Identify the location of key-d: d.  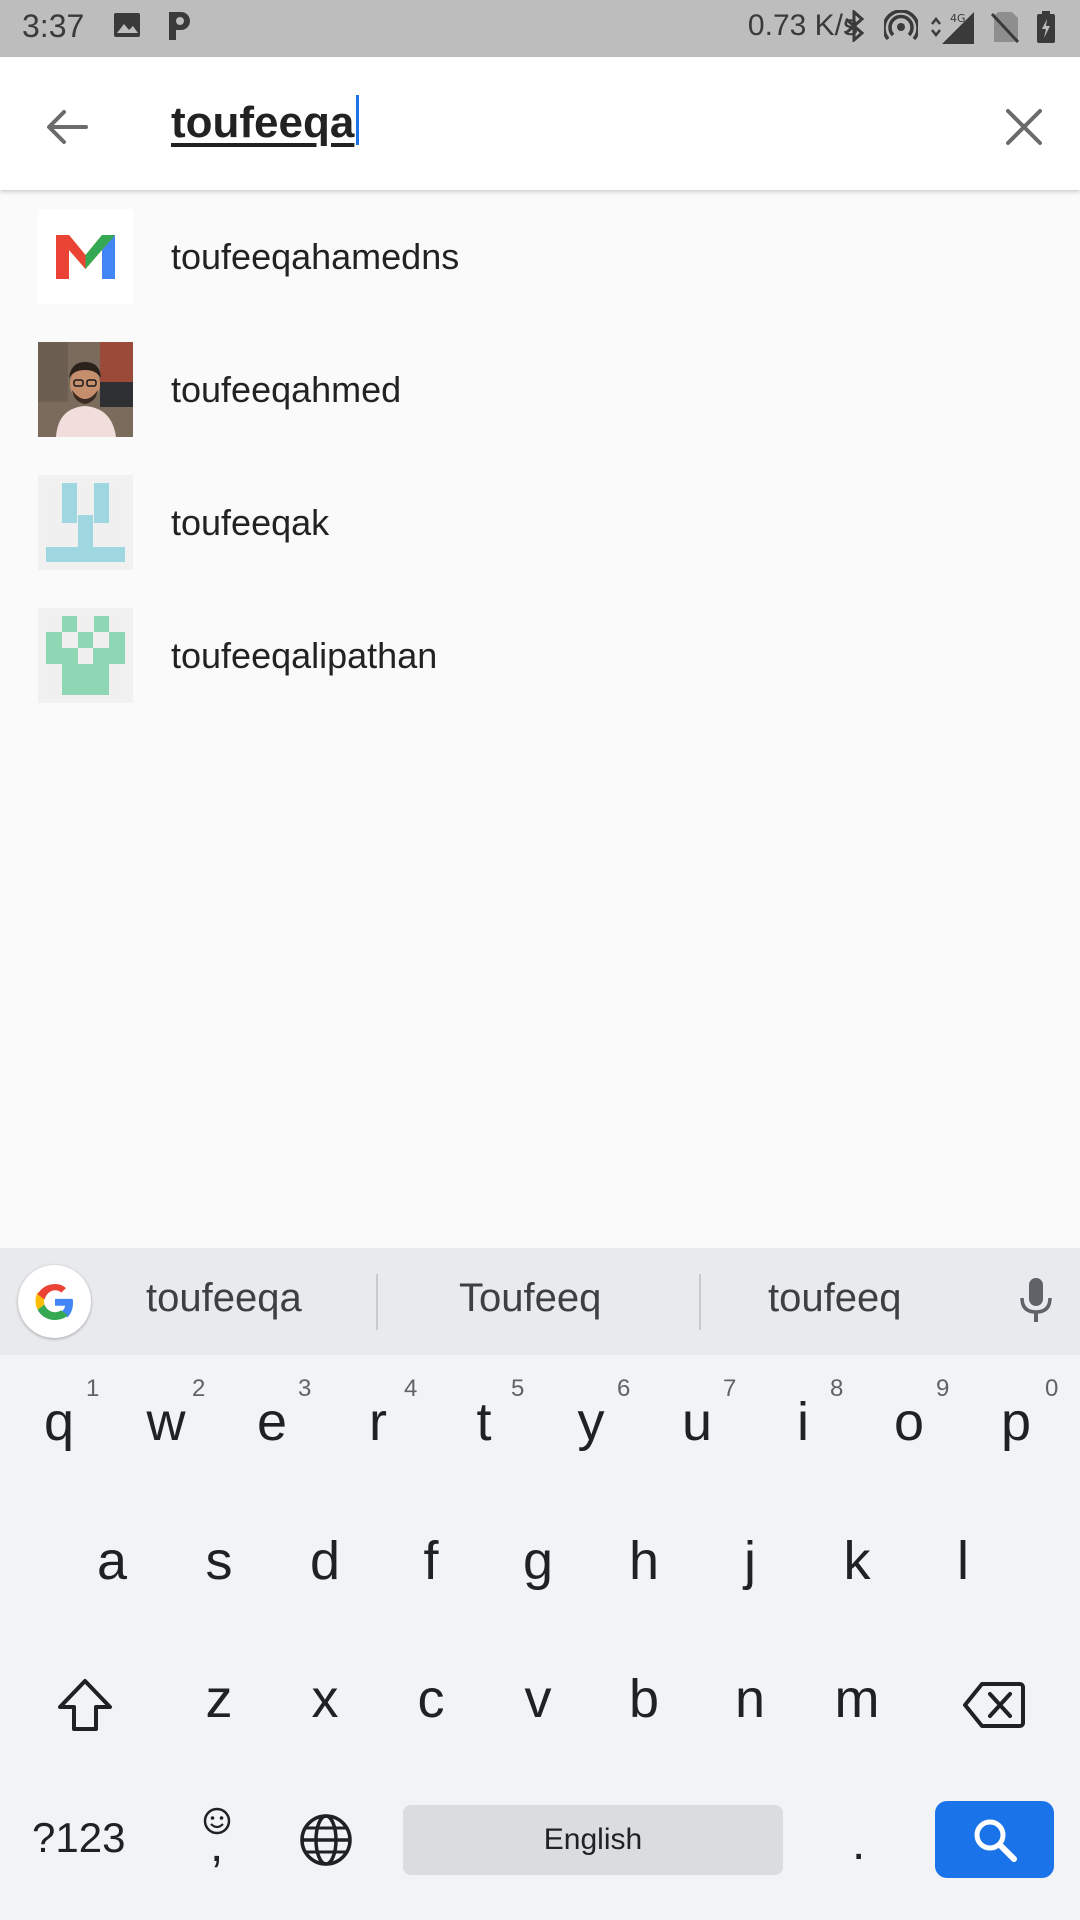
(325, 1561).